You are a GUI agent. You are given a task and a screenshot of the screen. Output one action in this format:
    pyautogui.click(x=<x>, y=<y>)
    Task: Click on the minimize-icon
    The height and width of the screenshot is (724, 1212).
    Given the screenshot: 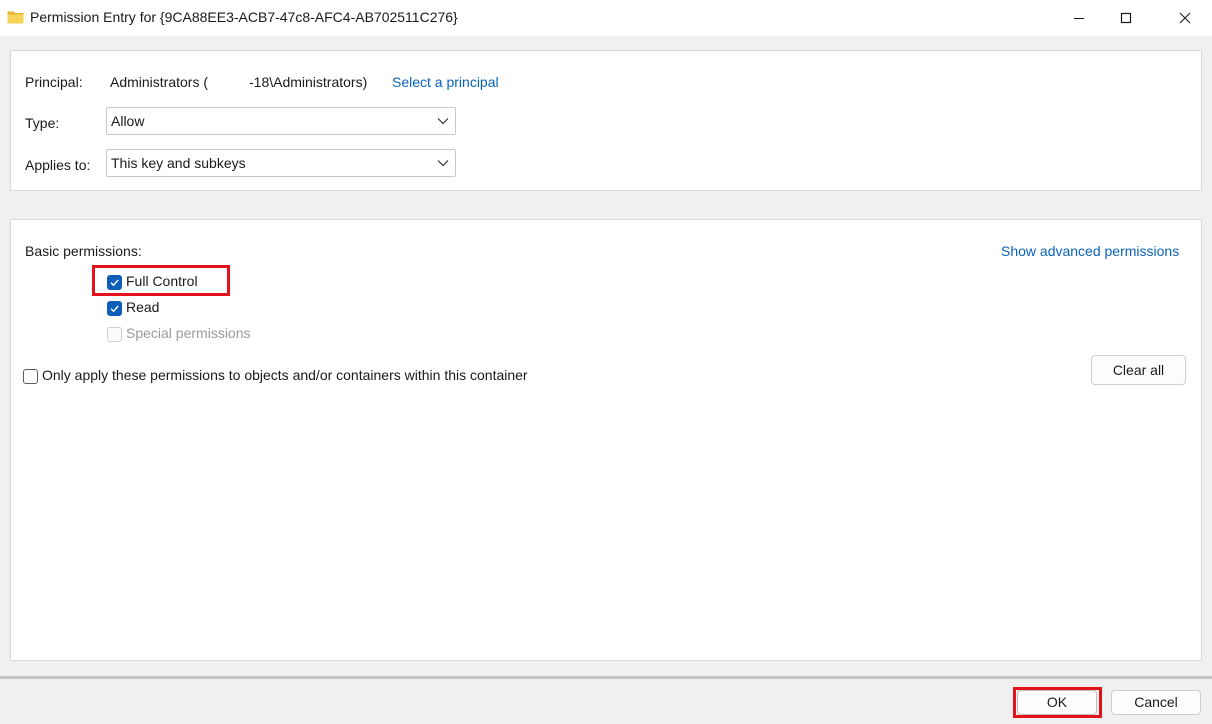 What is the action you would take?
    pyautogui.click(x=1079, y=18)
    